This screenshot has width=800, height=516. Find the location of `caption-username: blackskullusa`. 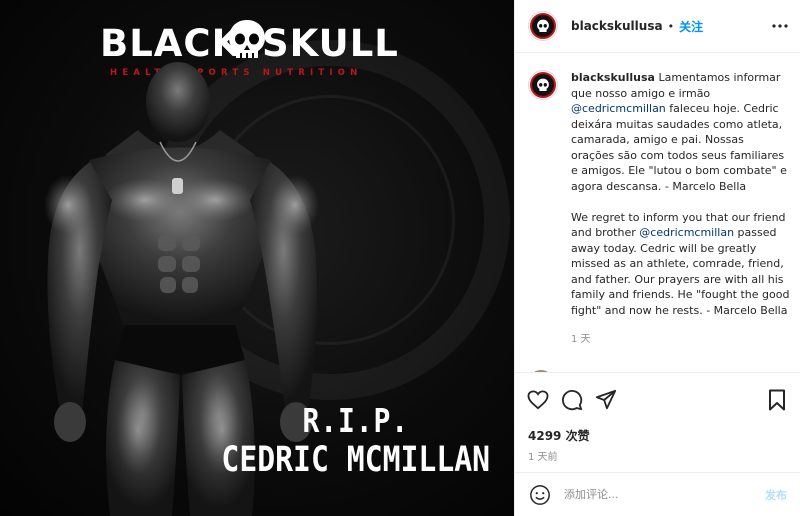

caption-username: blackskullusa is located at coordinates (613, 77).